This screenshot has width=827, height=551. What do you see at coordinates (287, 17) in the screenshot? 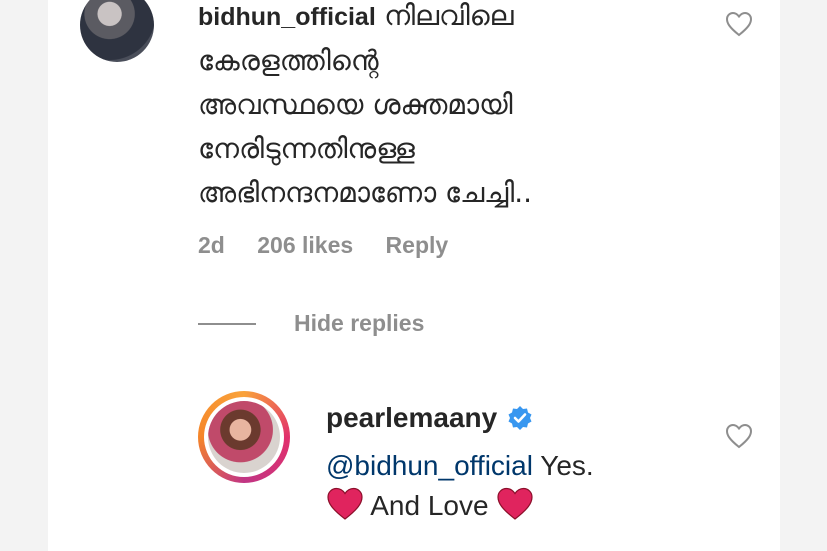
I see `comment-username: bidhun_official` at bounding box center [287, 17].